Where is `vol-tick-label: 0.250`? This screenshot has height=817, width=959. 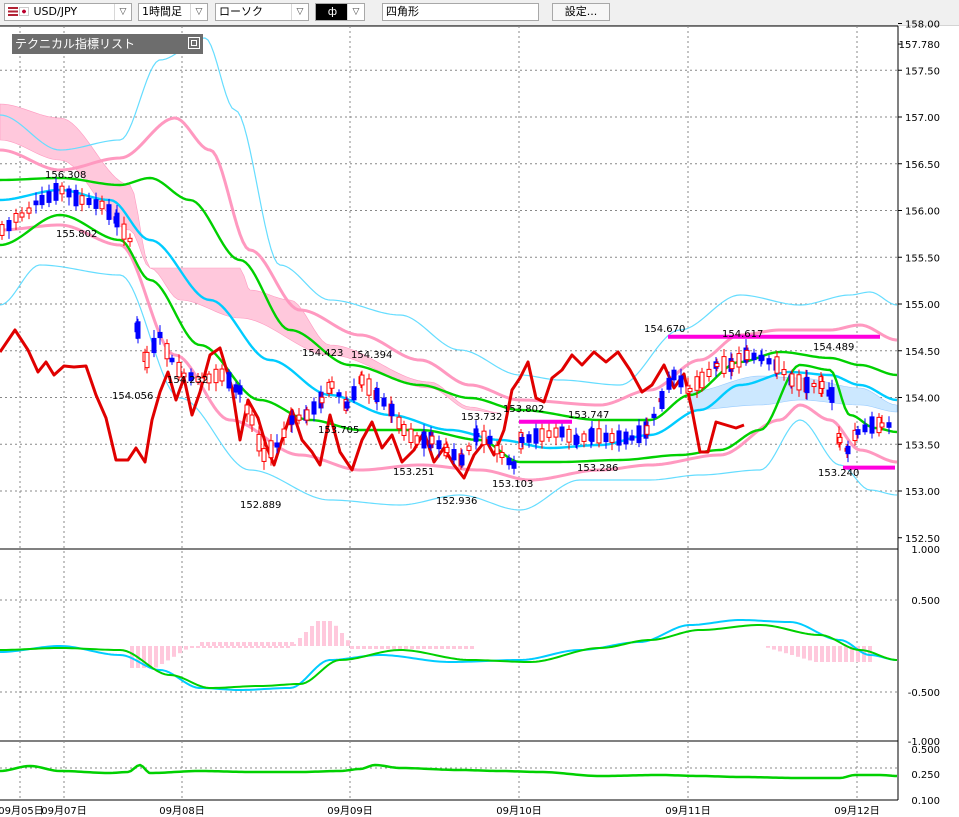 vol-tick-label: 0.250 is located at coordinates (925, 775).